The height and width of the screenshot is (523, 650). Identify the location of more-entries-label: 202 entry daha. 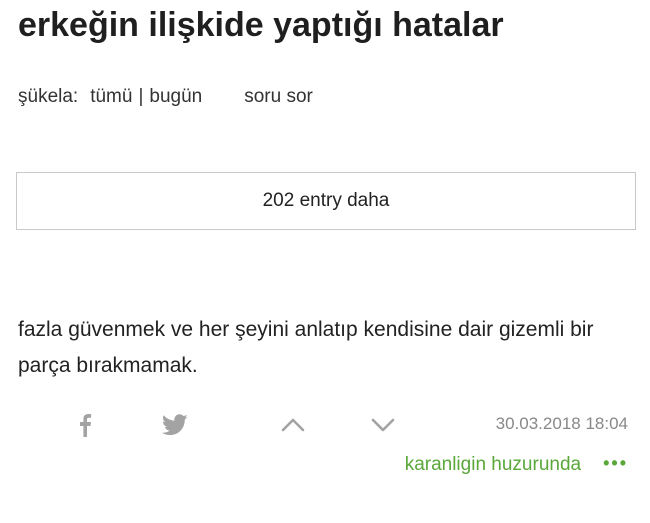
(326, 200).